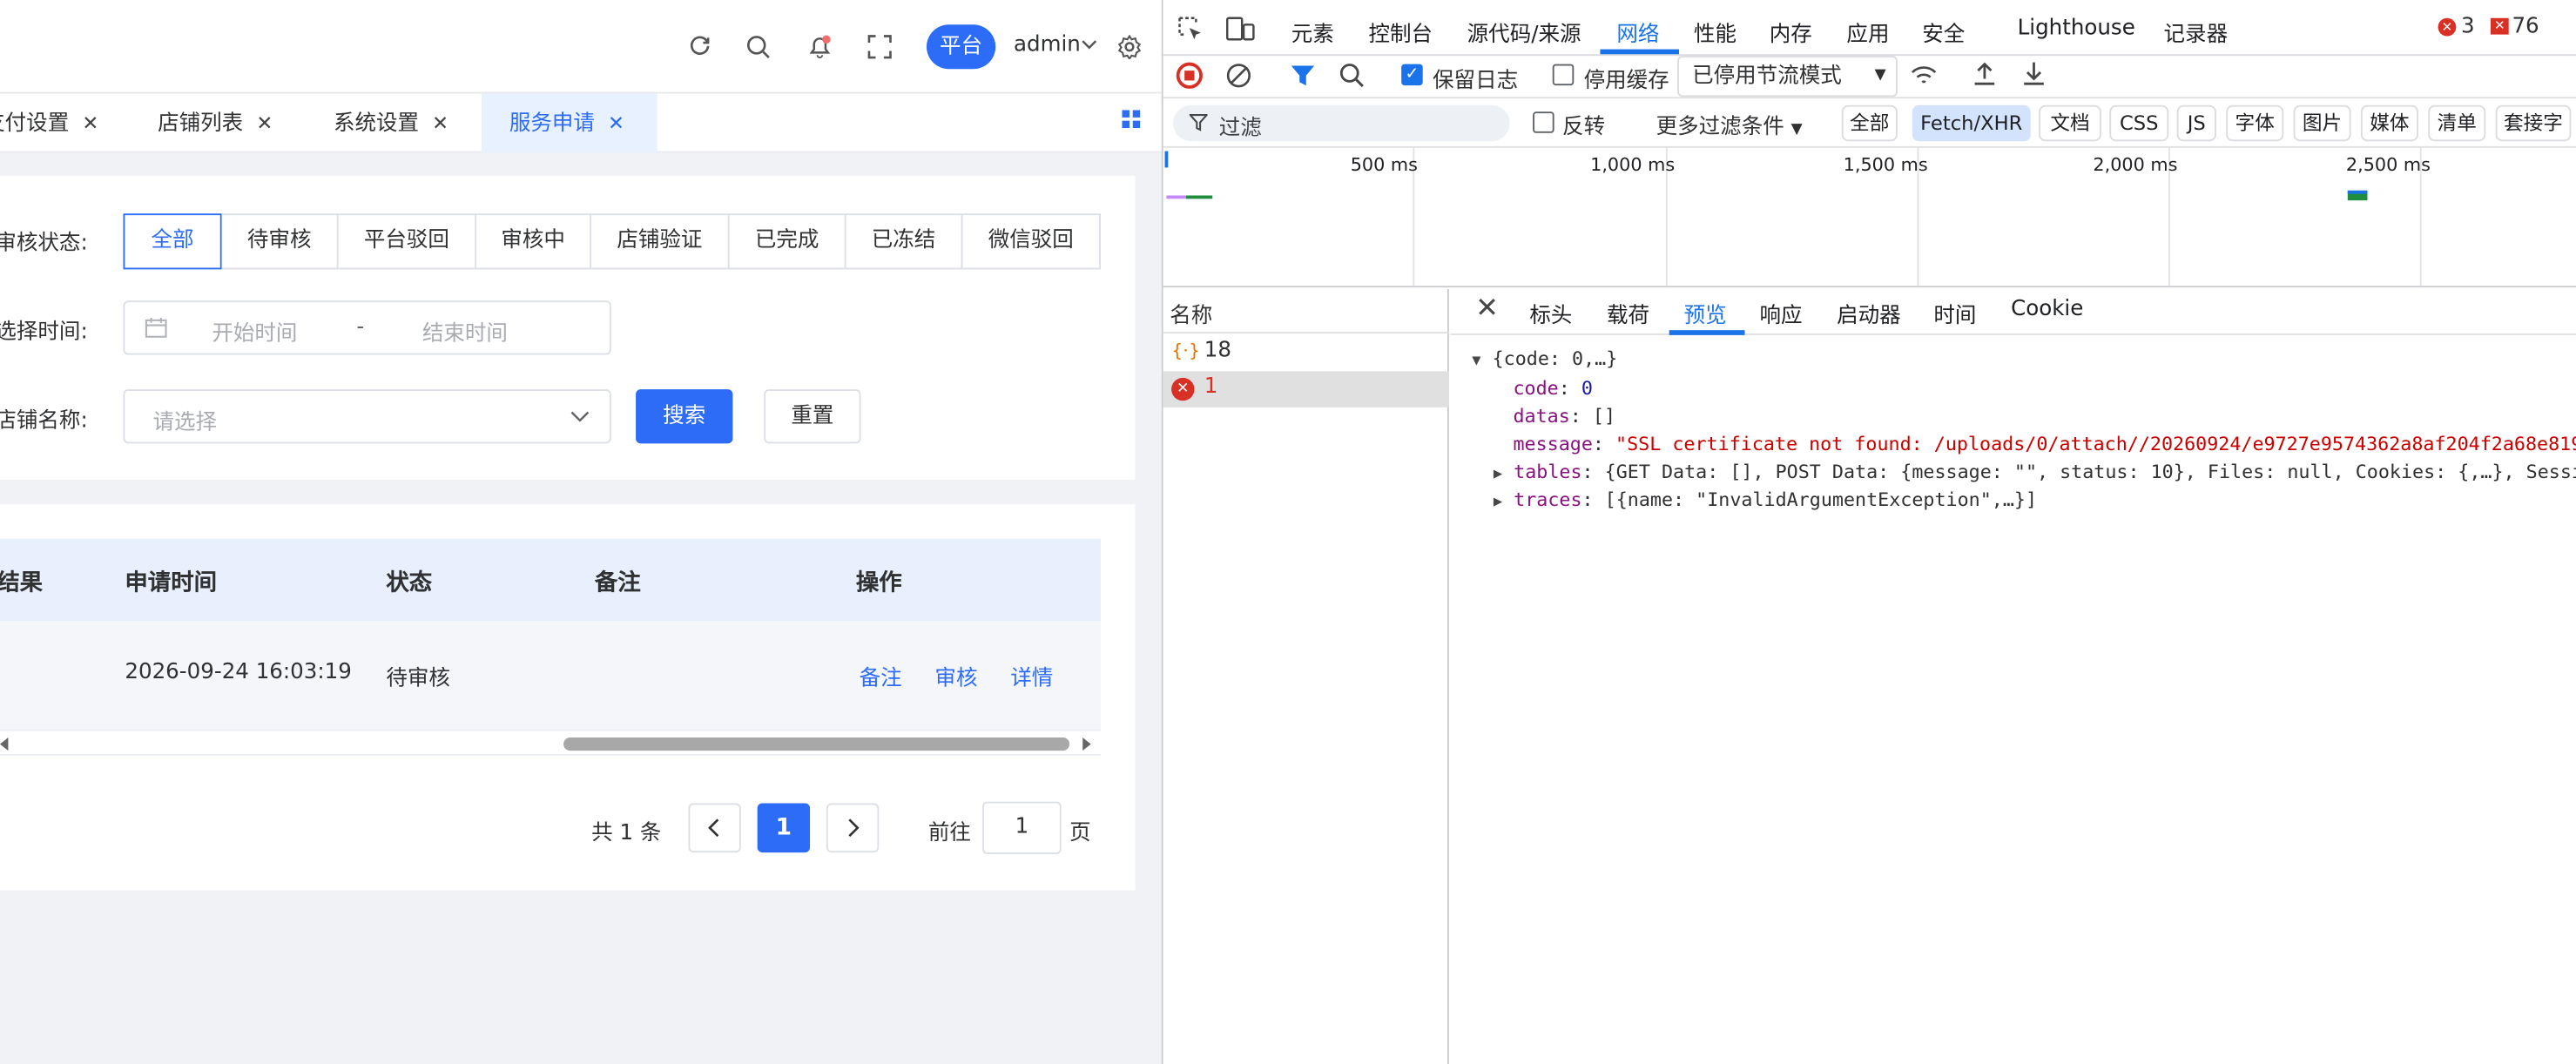  I want to click on caret-right-icon: ▶, so click(1498, 502).